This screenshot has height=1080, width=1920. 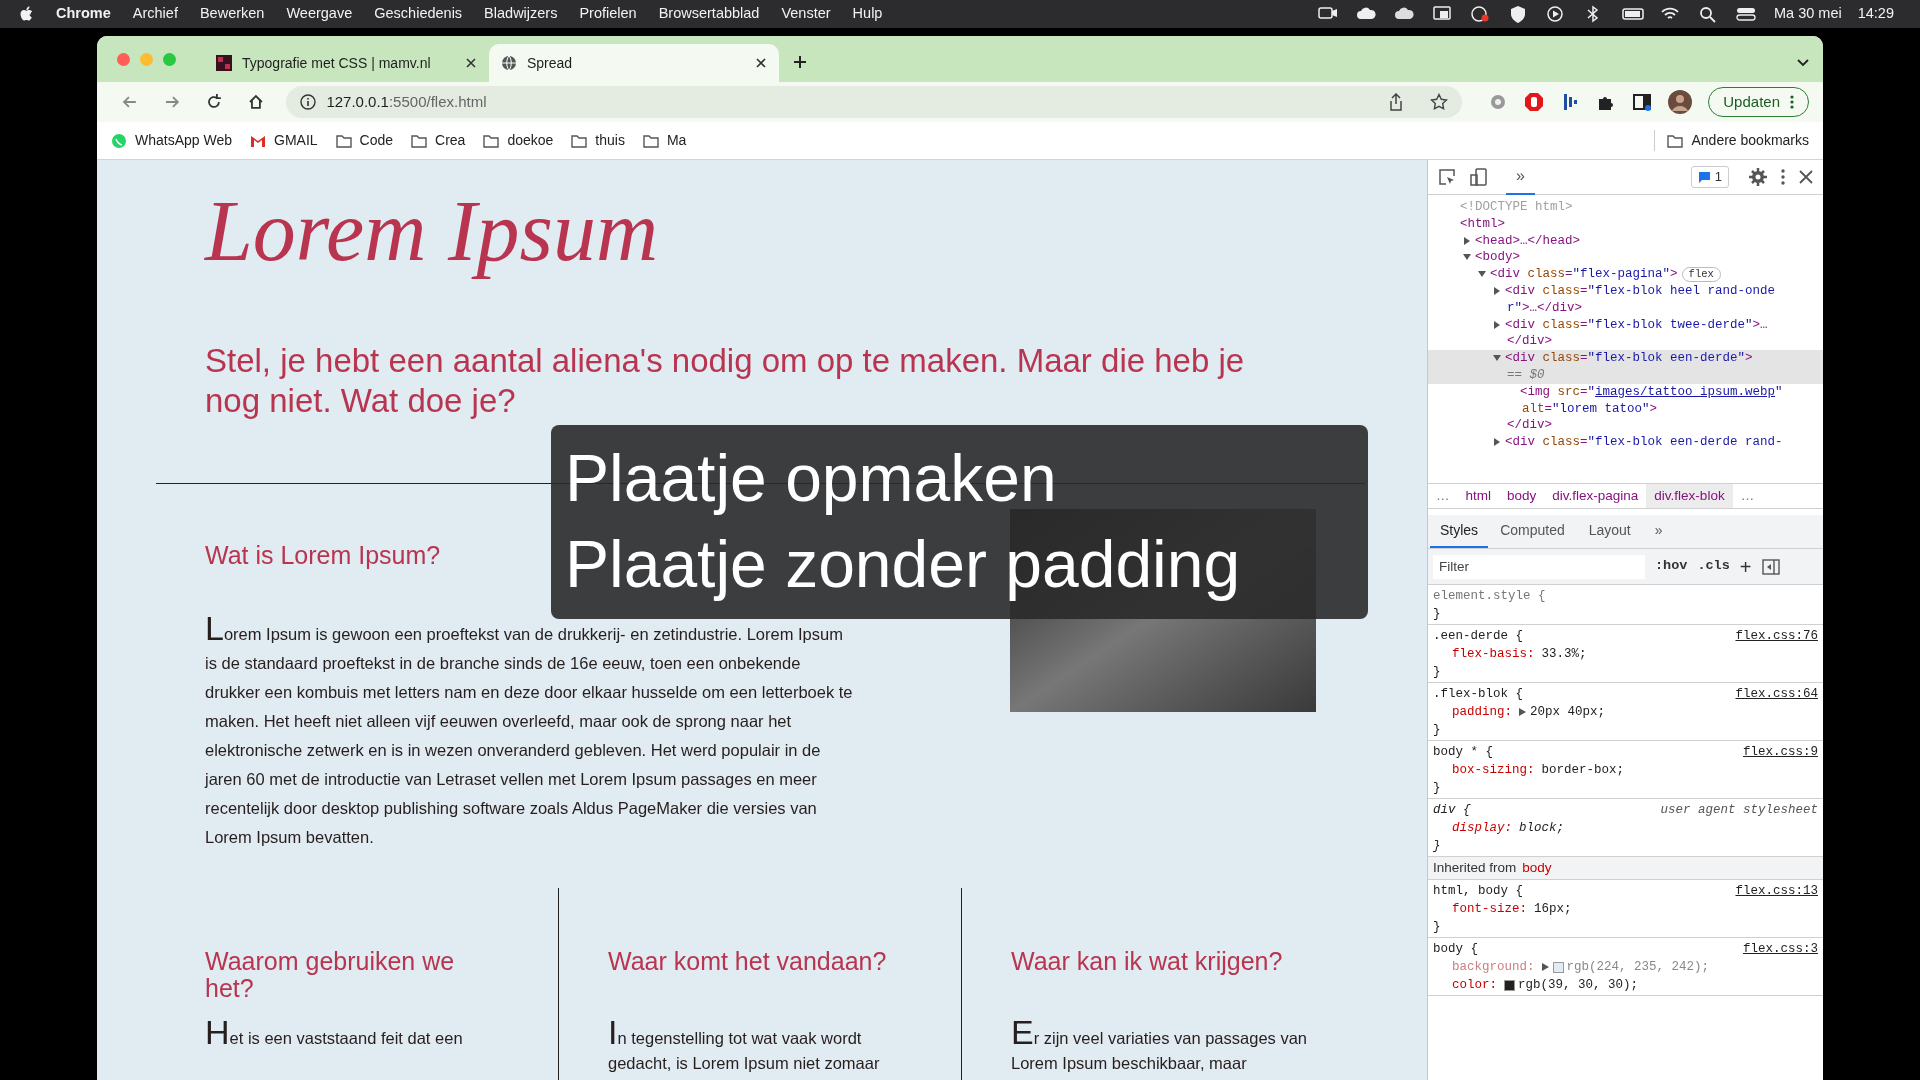 What do you see at coordinates (800, 62) in the screenshot?
I see `plus-icon` at bounding box center [800, 62].